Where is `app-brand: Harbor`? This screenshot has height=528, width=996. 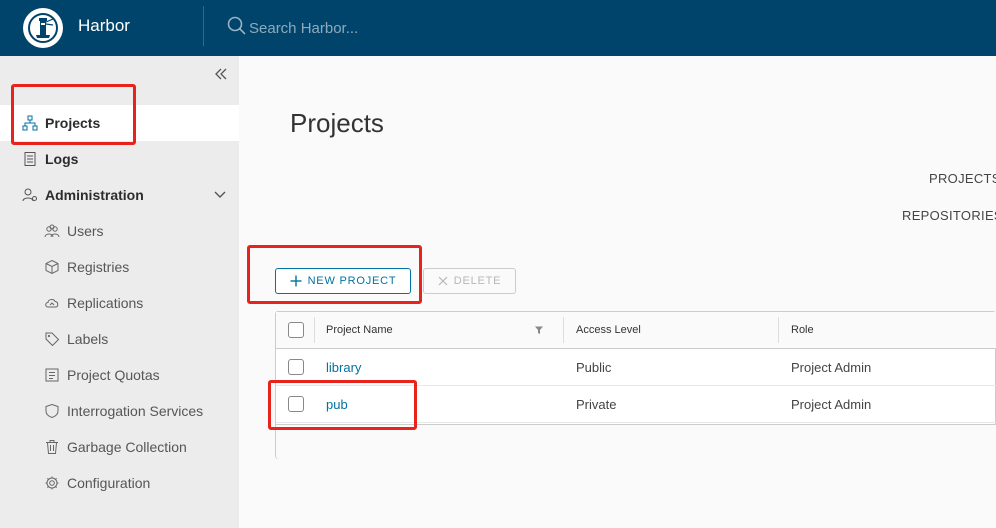 app-brand: Harbor is located at coordinates (104, 26).